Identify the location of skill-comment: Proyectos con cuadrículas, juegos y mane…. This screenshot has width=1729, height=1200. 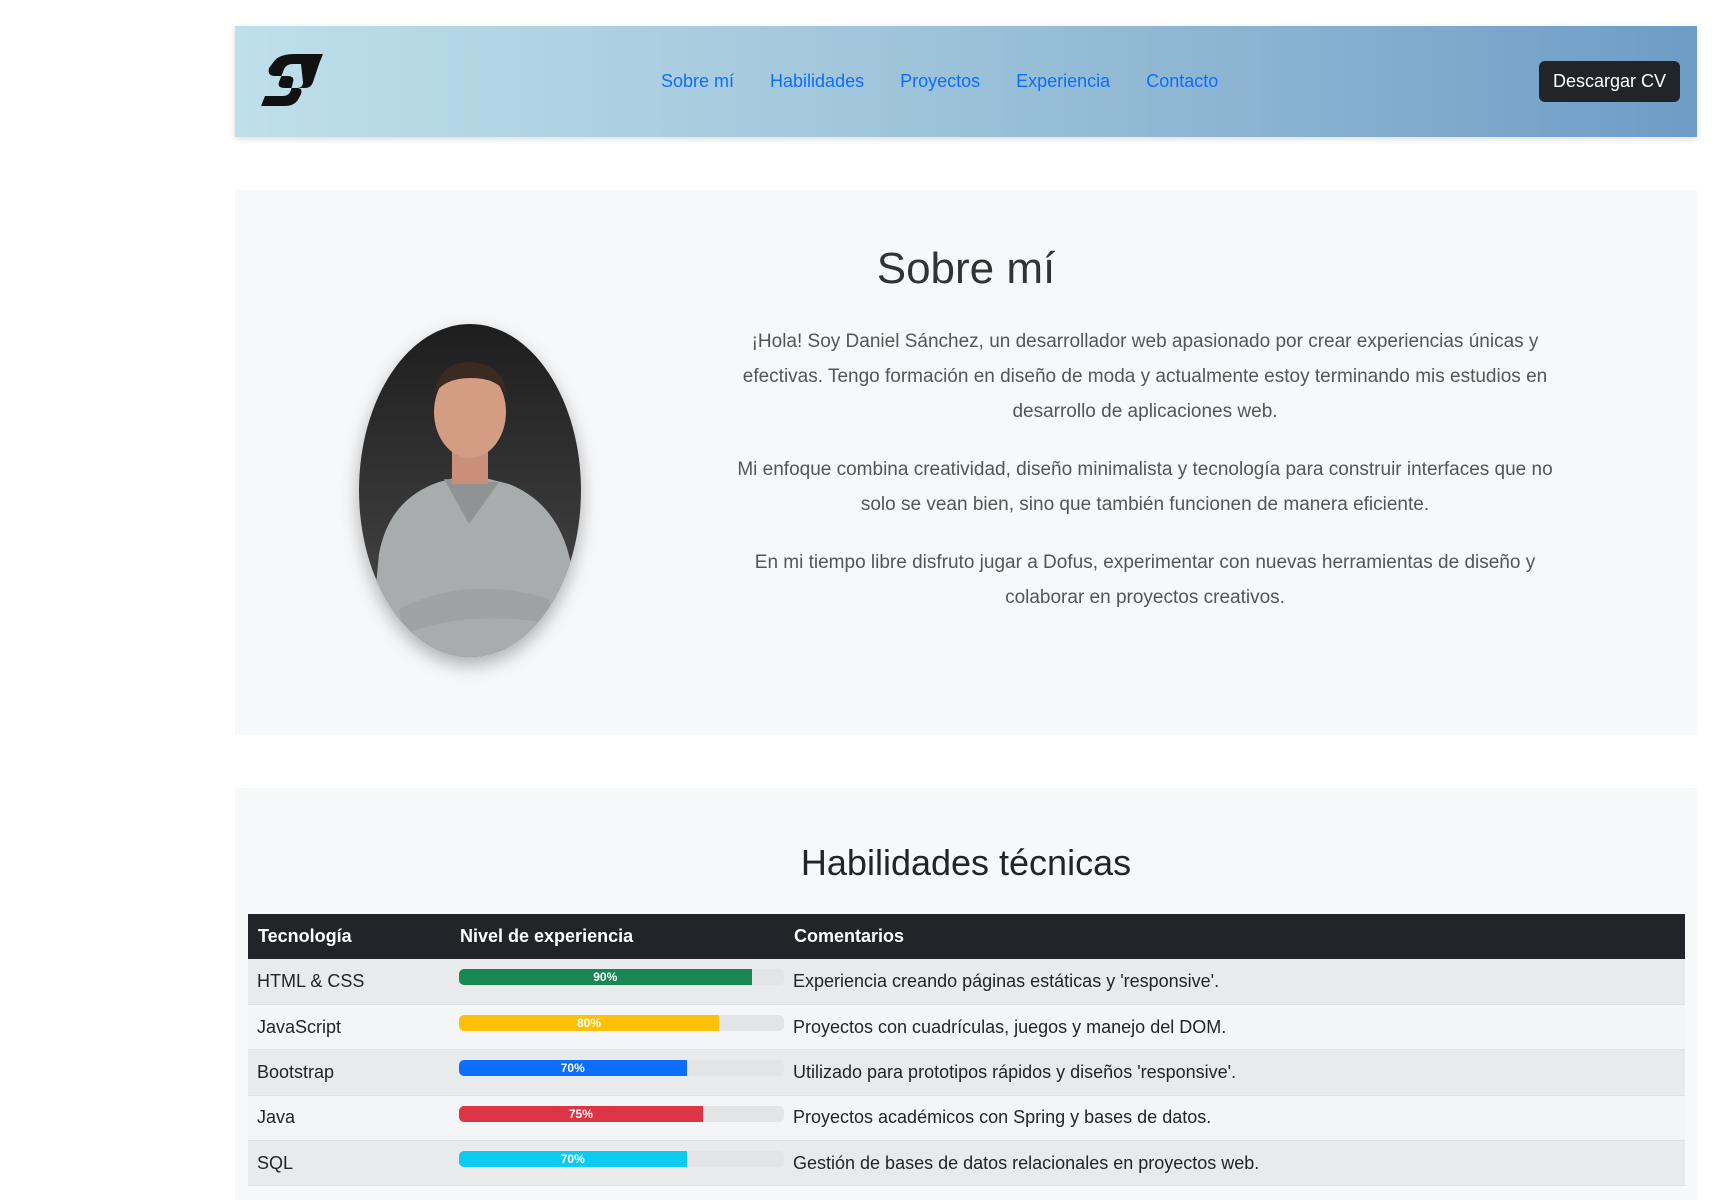
(1010, 1026).